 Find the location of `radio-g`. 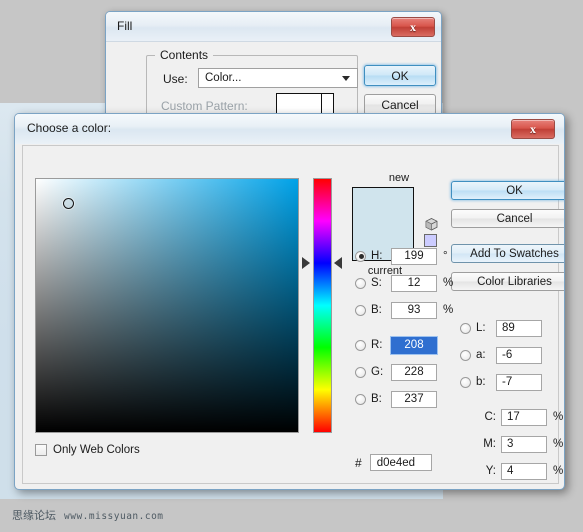

radio-g is located at coordinates (360, 372).